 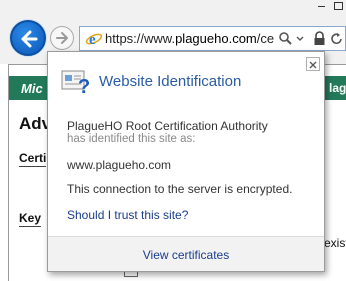 What do you see at coordinates (170, 81) in the screenshot?
I see `popup-title: Website Identification` at bounding box center [170, 81].